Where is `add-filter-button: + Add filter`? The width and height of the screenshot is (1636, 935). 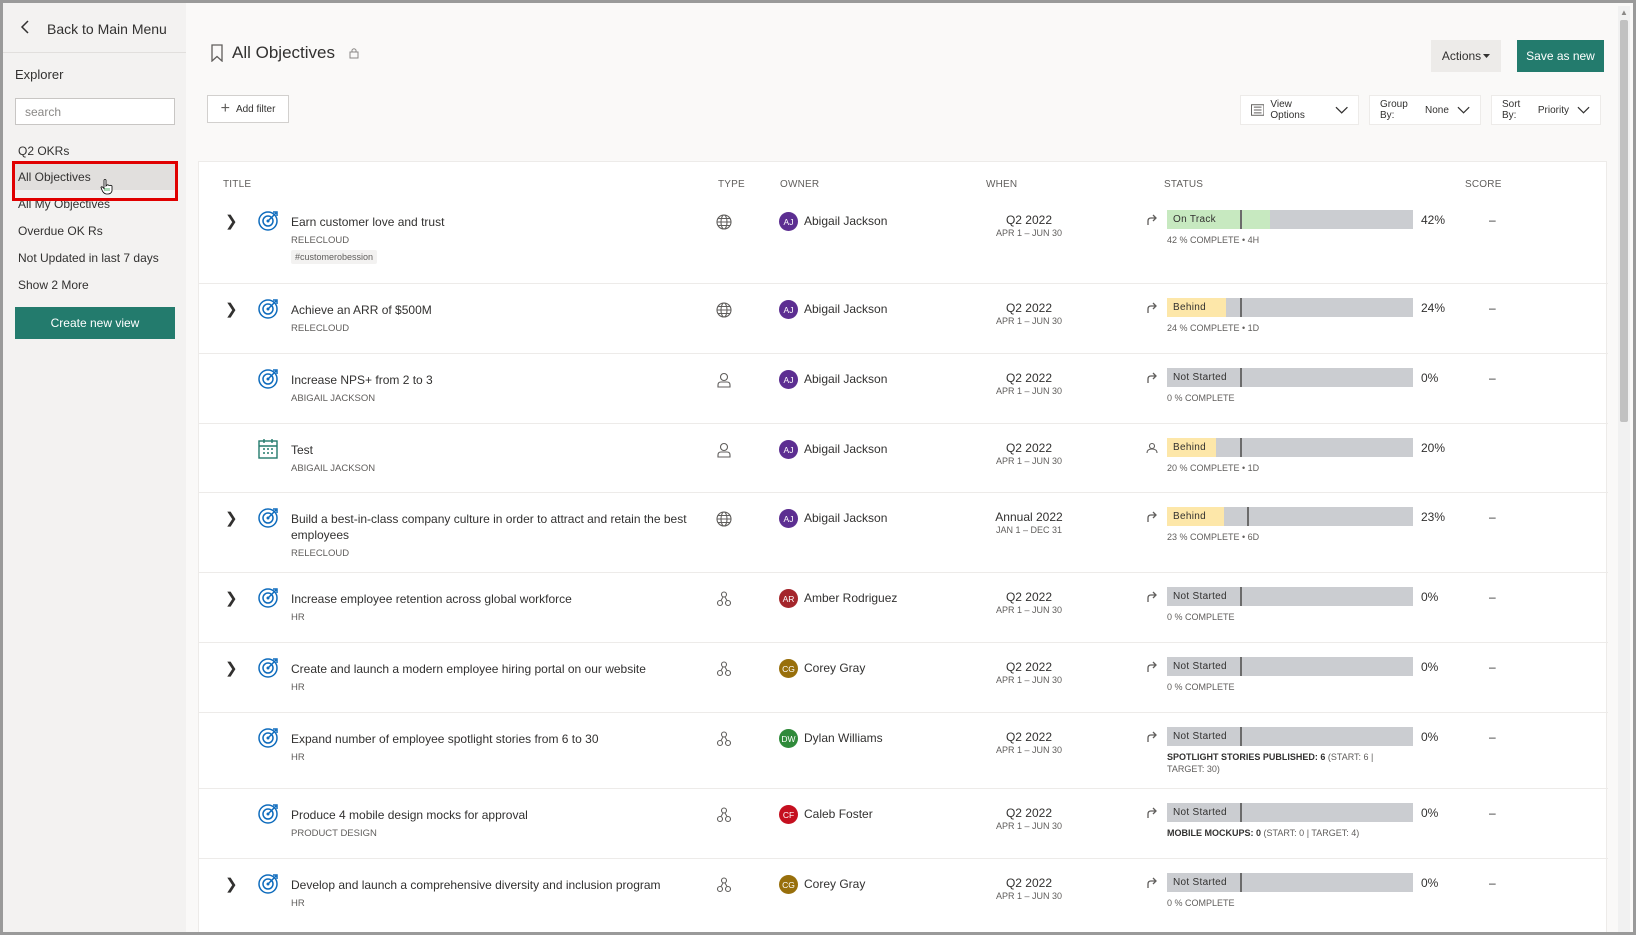
add-filter-button: + Add filter is located at coordinates (248, 109).